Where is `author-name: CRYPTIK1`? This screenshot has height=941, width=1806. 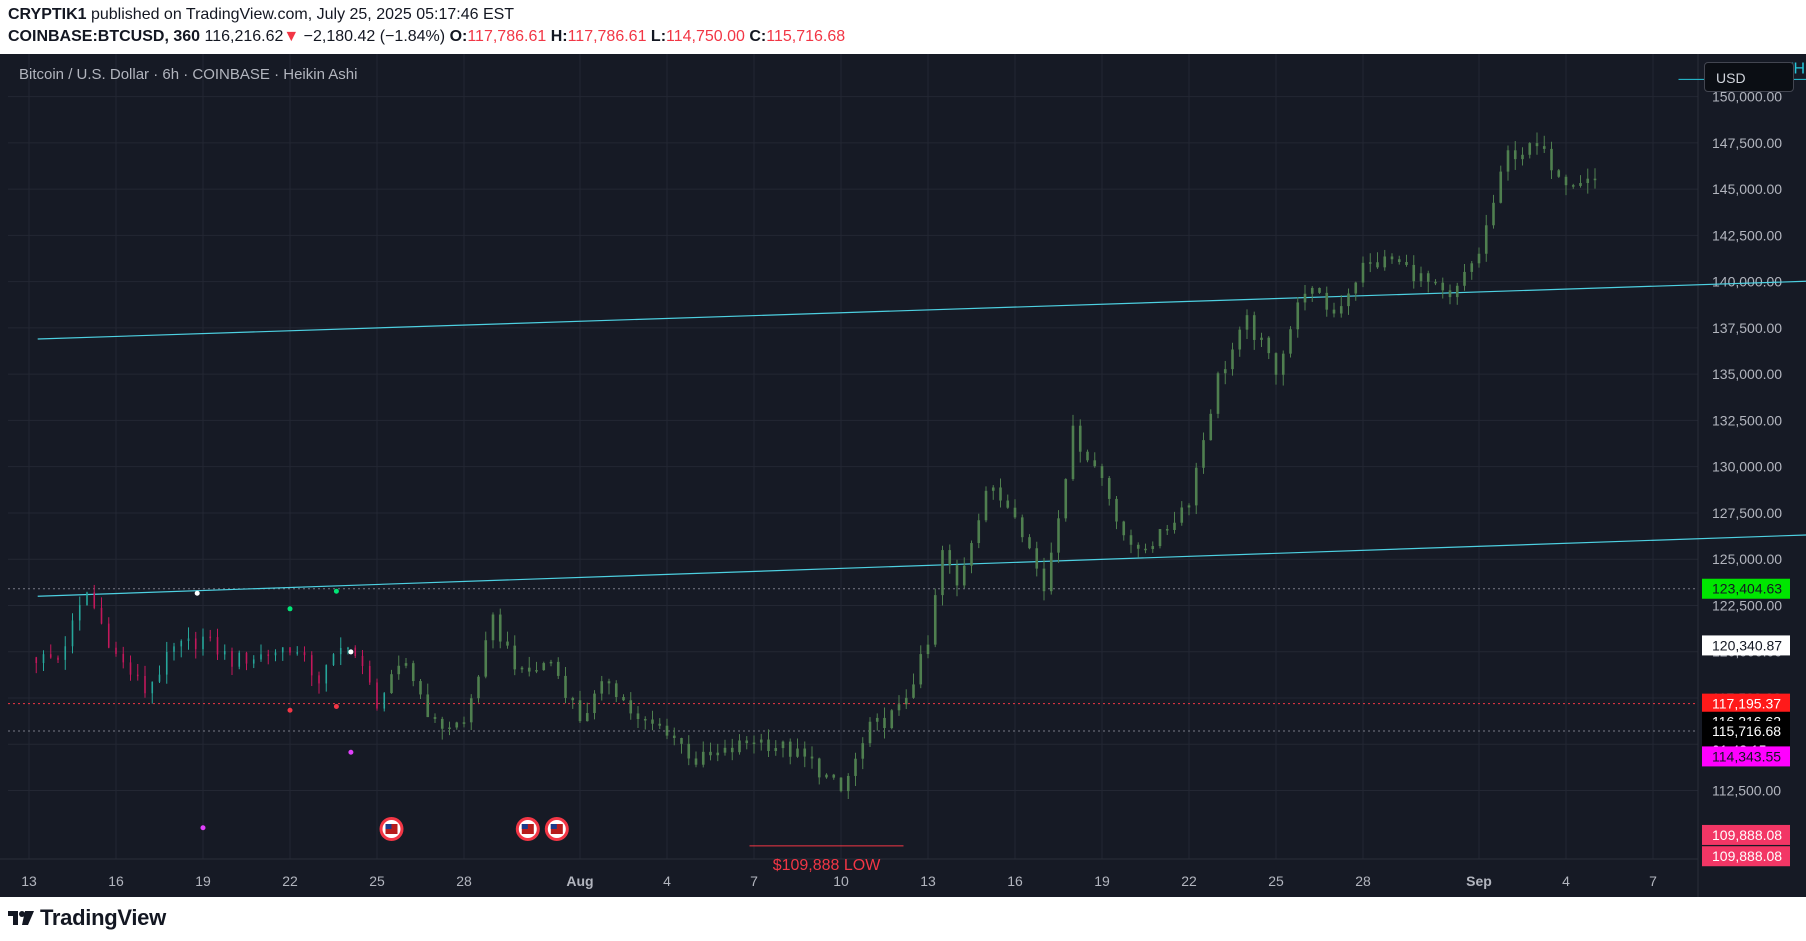 author-name: CRYPTIK1 is located at coordinates (47, 14).